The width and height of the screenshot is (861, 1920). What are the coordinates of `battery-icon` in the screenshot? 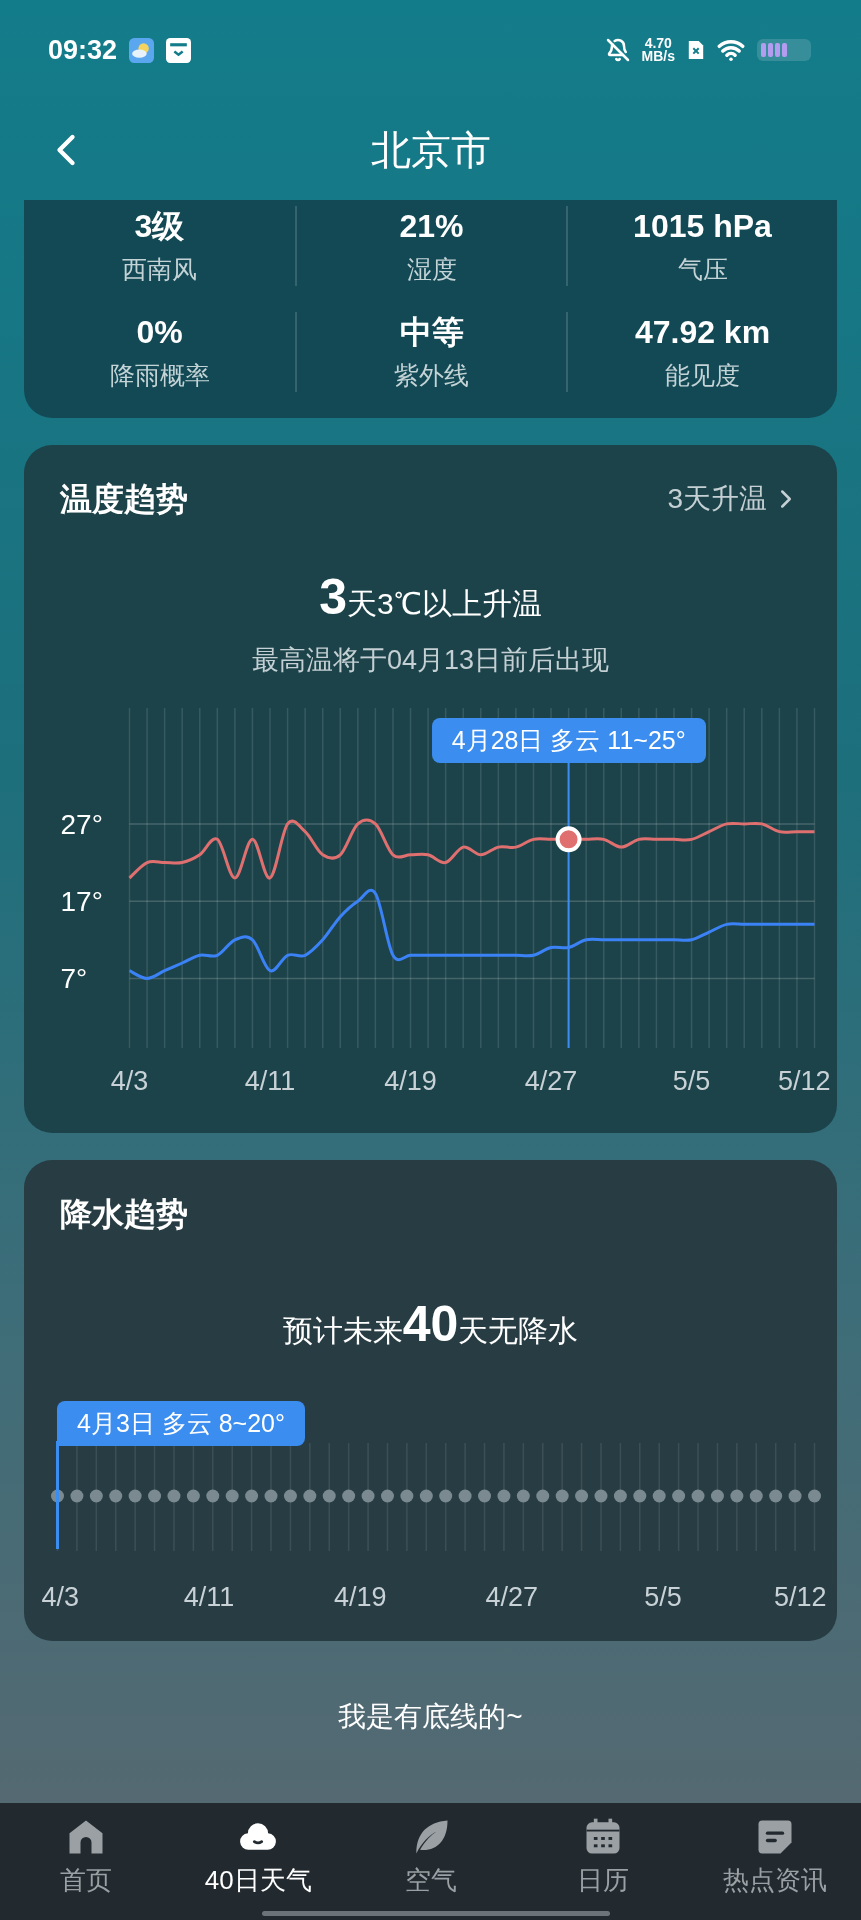 It's located at (785, 50).